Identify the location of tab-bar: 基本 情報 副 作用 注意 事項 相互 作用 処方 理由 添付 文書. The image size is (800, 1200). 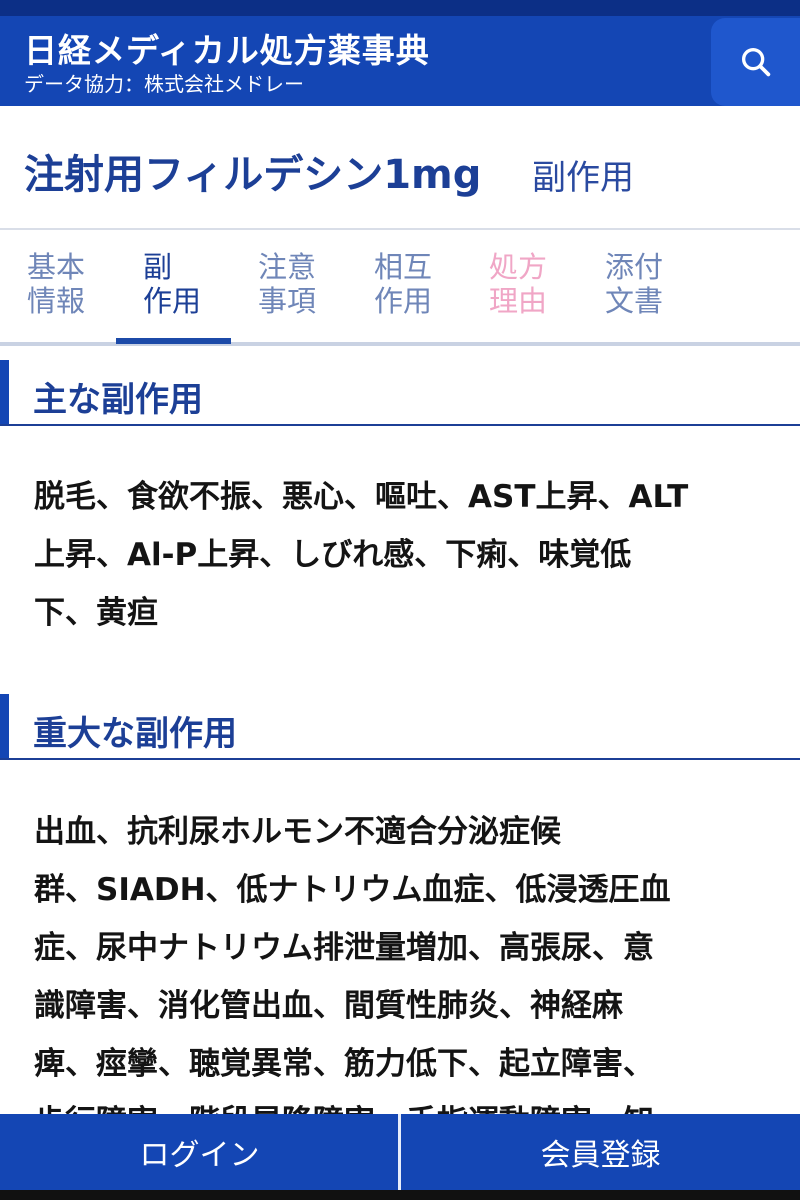
(400, 288).